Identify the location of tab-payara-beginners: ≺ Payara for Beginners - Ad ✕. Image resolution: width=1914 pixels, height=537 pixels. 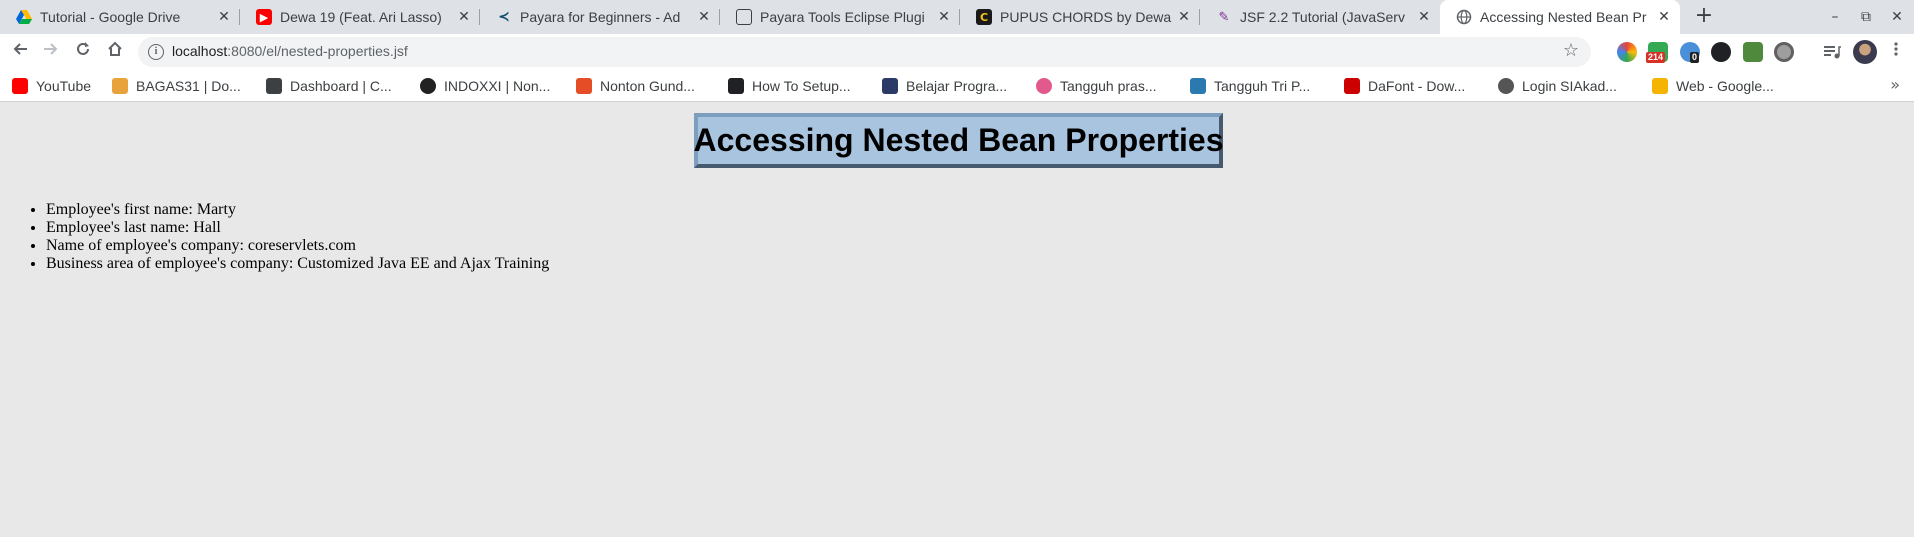
(600, 17).